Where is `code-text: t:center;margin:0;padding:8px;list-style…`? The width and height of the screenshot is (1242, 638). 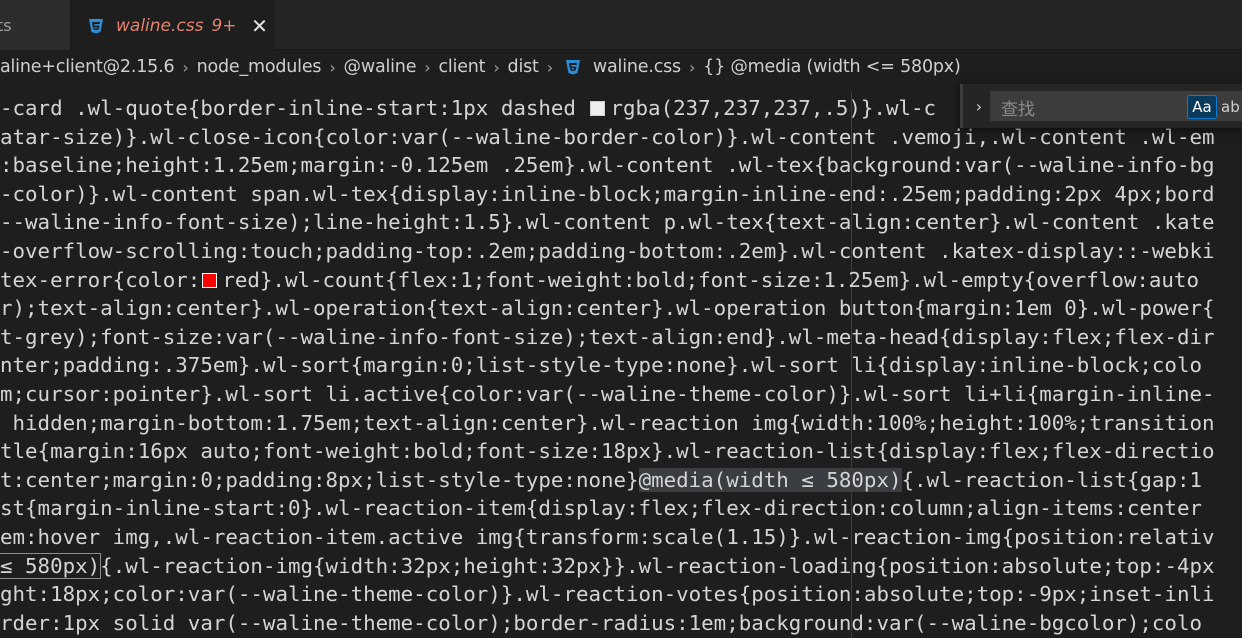
code-text: t:center;margin:0;padding:8px;list-style… is located at coordinates (319, 479).